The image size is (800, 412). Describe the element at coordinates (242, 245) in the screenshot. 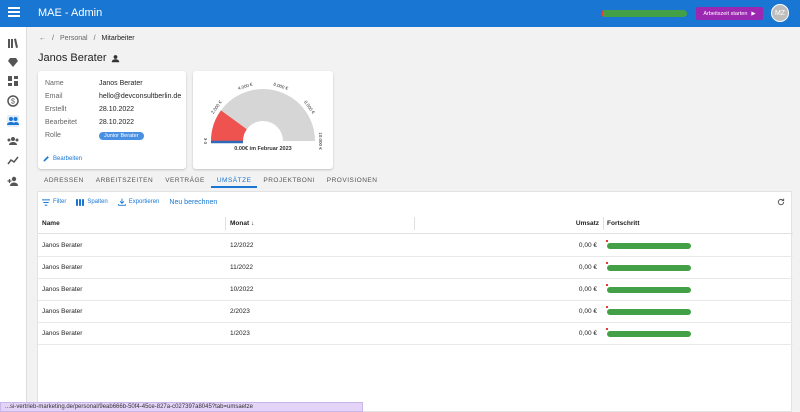

I see `cell-month: 12/2022` at that location.